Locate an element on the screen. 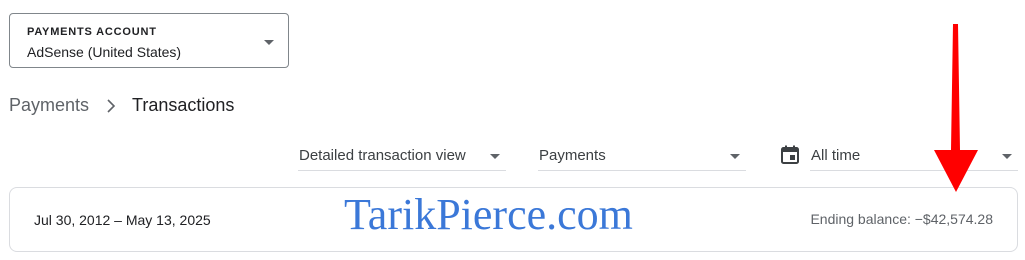 Image resolution: width=1025 pixels, height=260 pixels. transaction-view-value: Detailed transaction view is located at coordinates (382, 155).